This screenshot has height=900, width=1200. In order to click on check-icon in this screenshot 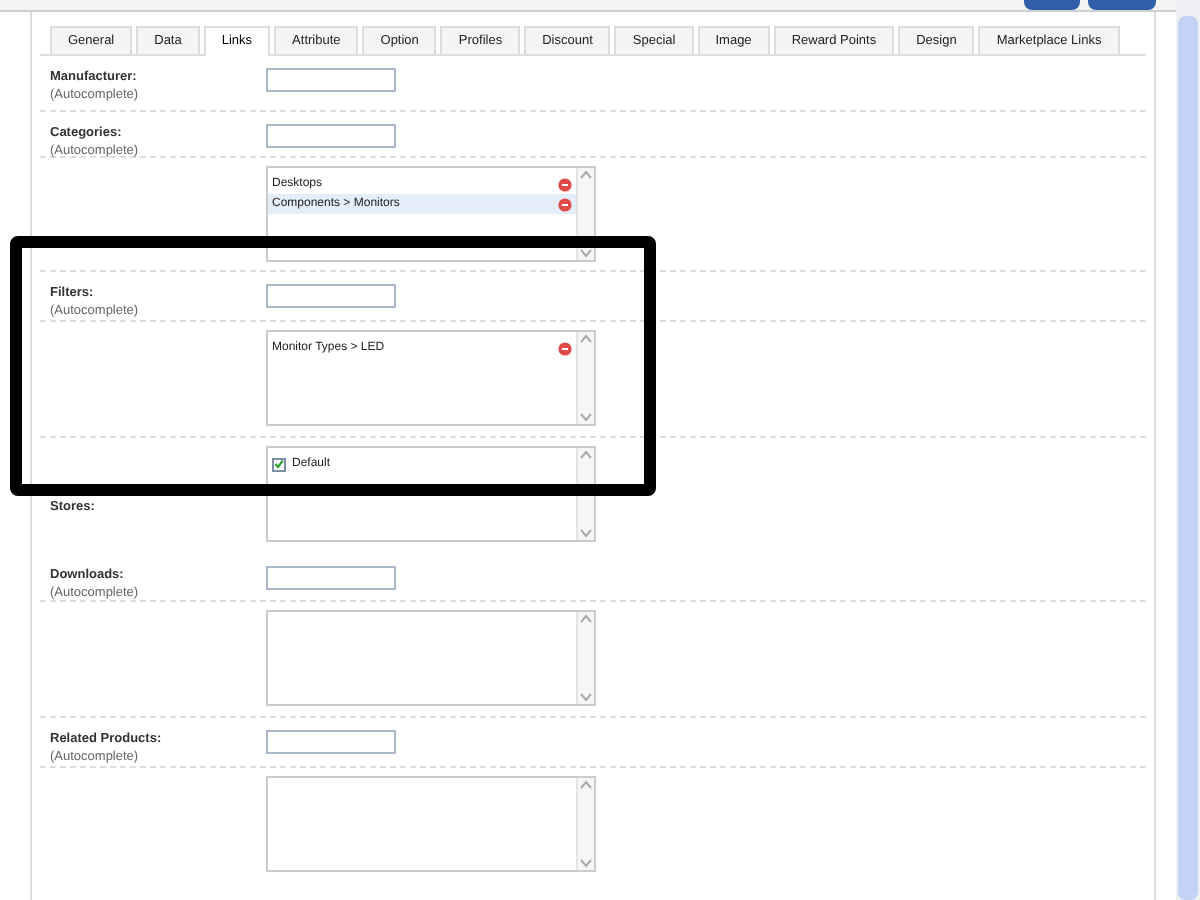, I will do `click(279, 464)`.